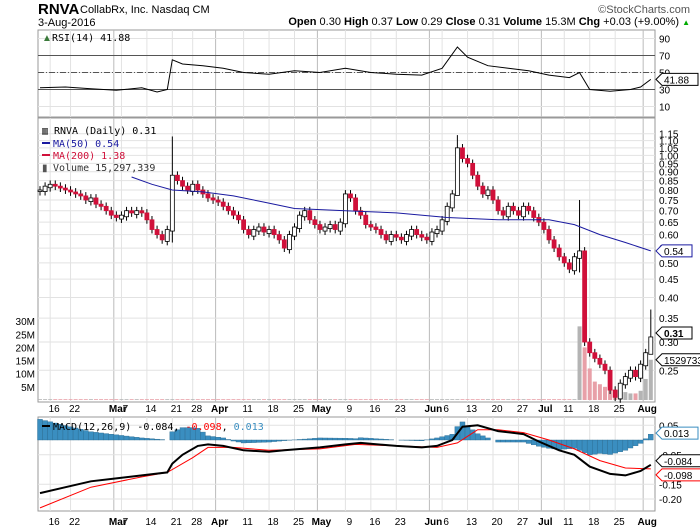 The height and width of the screenshot is (530, 700). Describe the element at coordinates (472, 522) in the screenshot. I see `x-tick-label: 13` at that location.